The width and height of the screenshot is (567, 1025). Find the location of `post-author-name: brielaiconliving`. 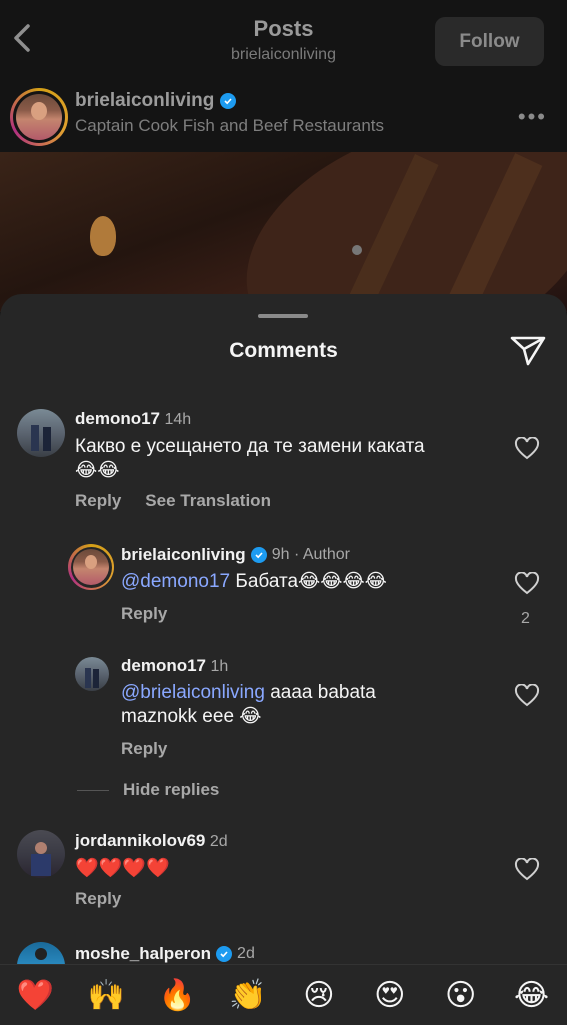

post-author-name: brielaiconliving is located at coordinates (156, 101).